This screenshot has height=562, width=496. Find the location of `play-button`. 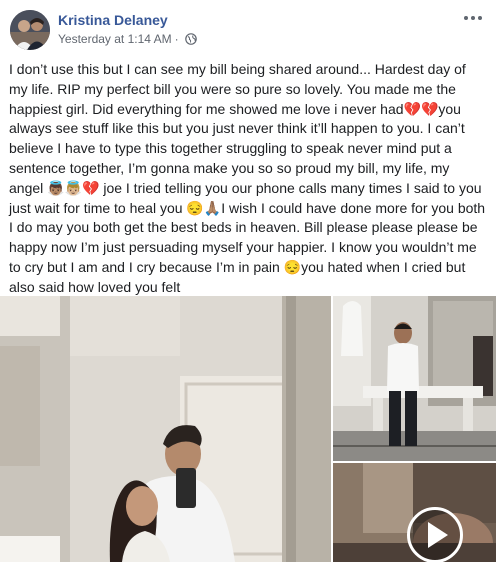

play-button is located at coordinates (435, 534).